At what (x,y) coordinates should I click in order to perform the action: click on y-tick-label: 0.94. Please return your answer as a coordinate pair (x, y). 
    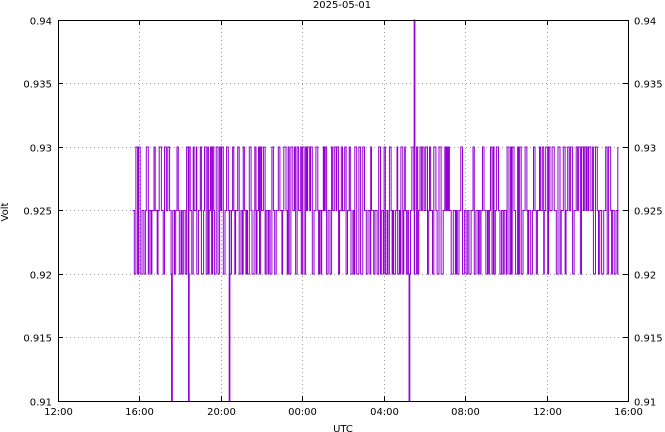
    Looking at the image, I should click on (41, 22).